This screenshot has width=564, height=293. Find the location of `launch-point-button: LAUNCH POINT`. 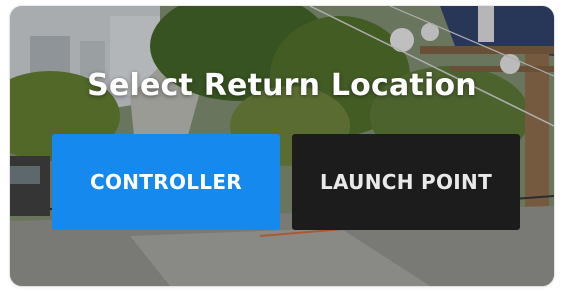

launch-point-button: LAUNCH POINT is located at coordinates (406, 182).